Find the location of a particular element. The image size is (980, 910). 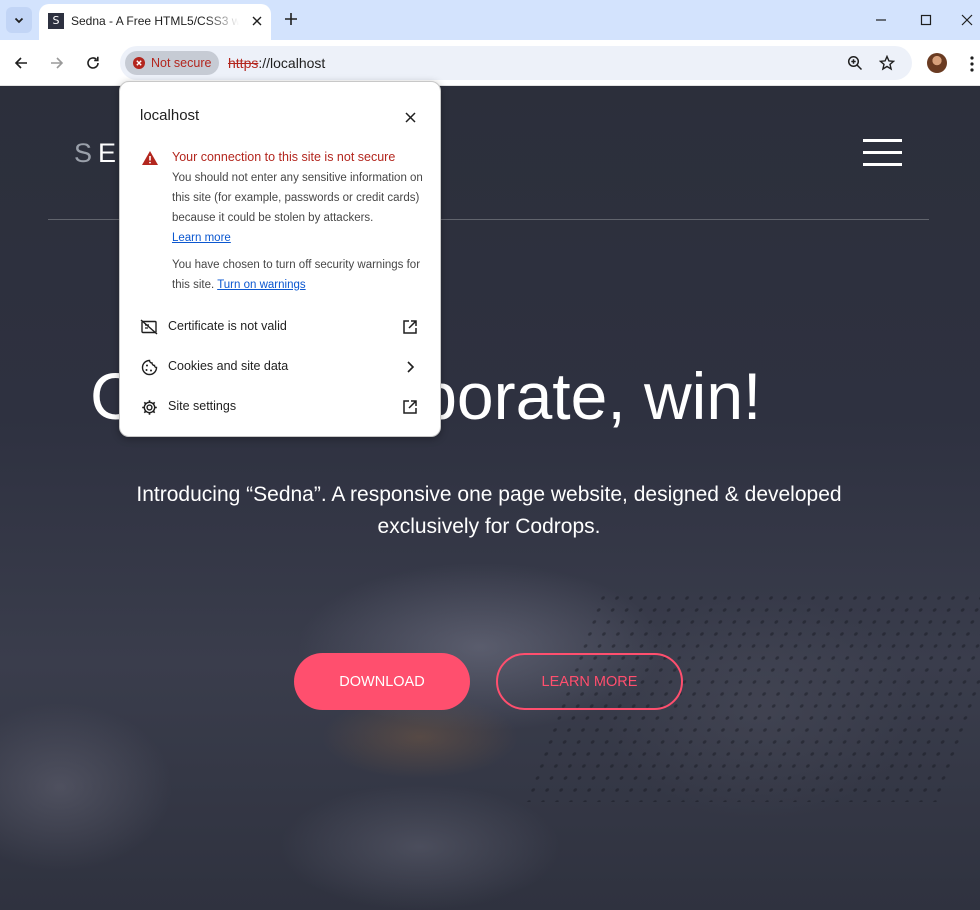

browser-toolbar: Not secure https://localhost is located at coordinates (490, 63).